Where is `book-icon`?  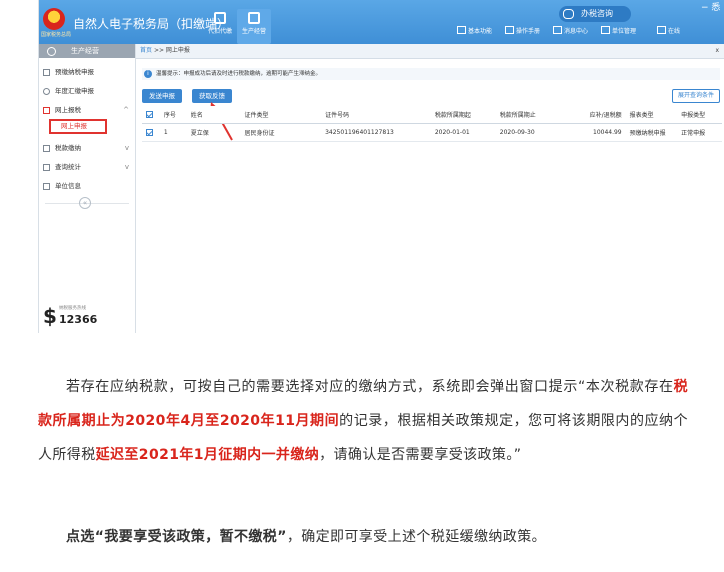
book-icon is located at coordinates (509, 30).